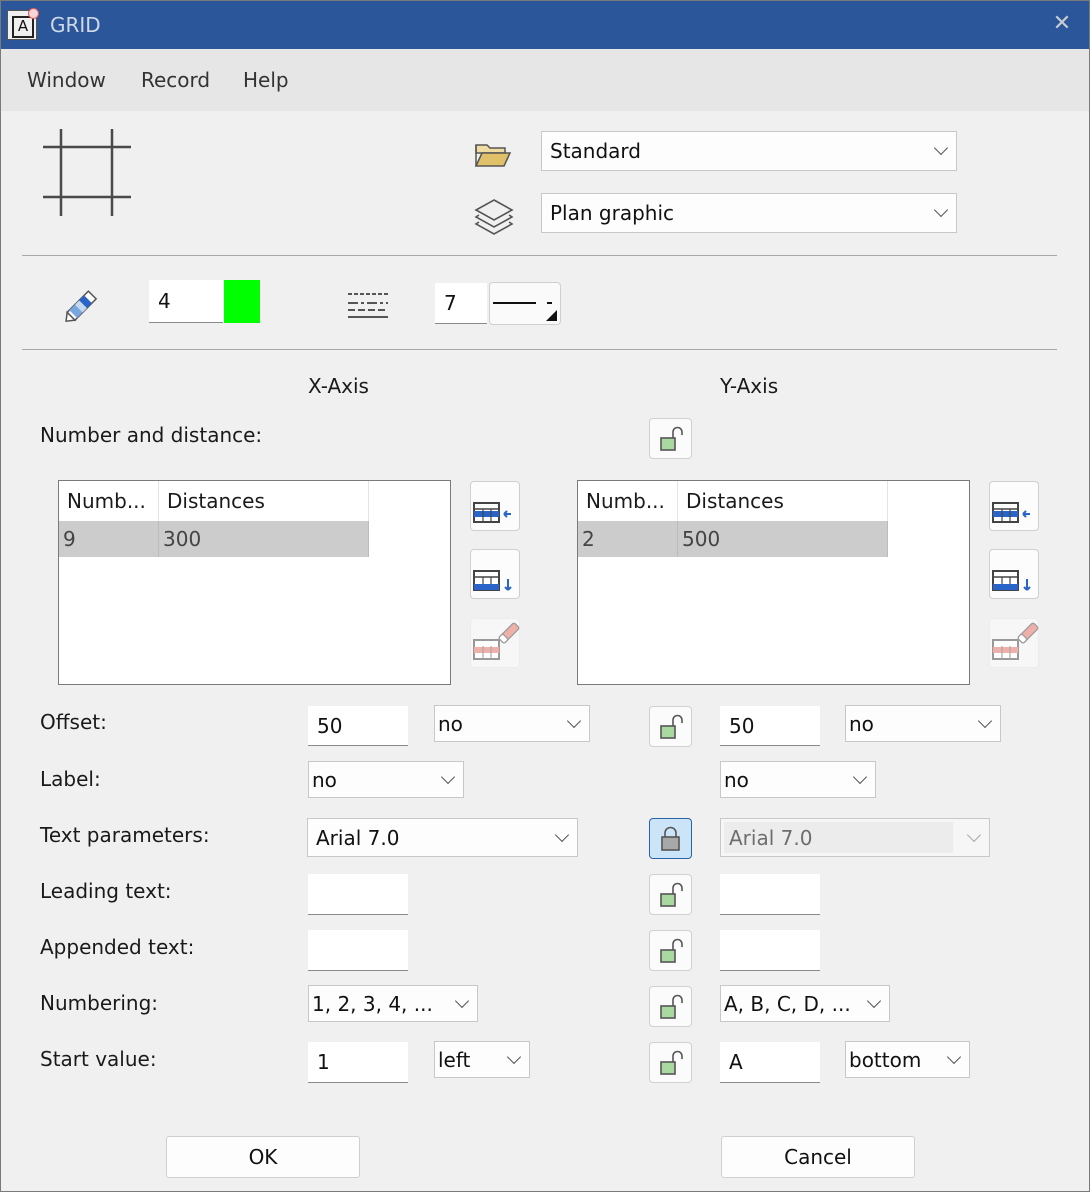 This screenshot has height=1192, width=1090. Describe the element at coordinates (749, 386) in the screenshot. I see `y-axis-heading: Y-Axis` at that location.